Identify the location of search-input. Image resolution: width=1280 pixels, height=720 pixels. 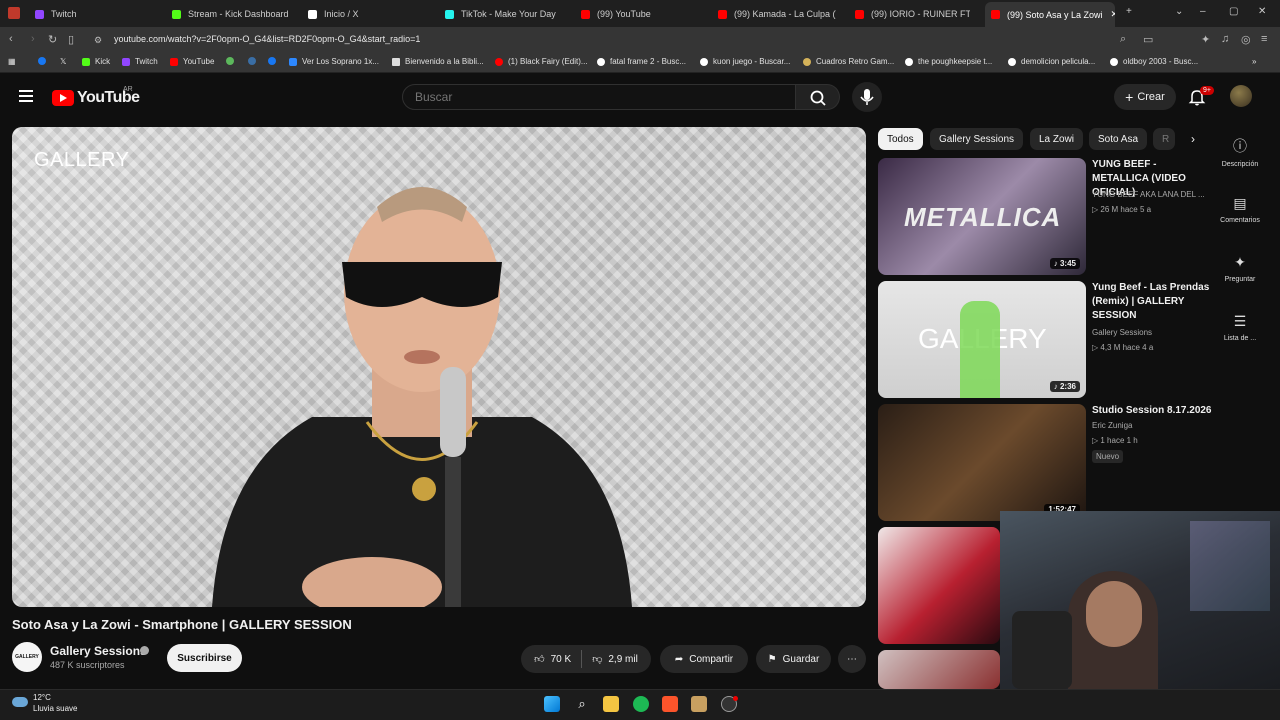
(595, 97).